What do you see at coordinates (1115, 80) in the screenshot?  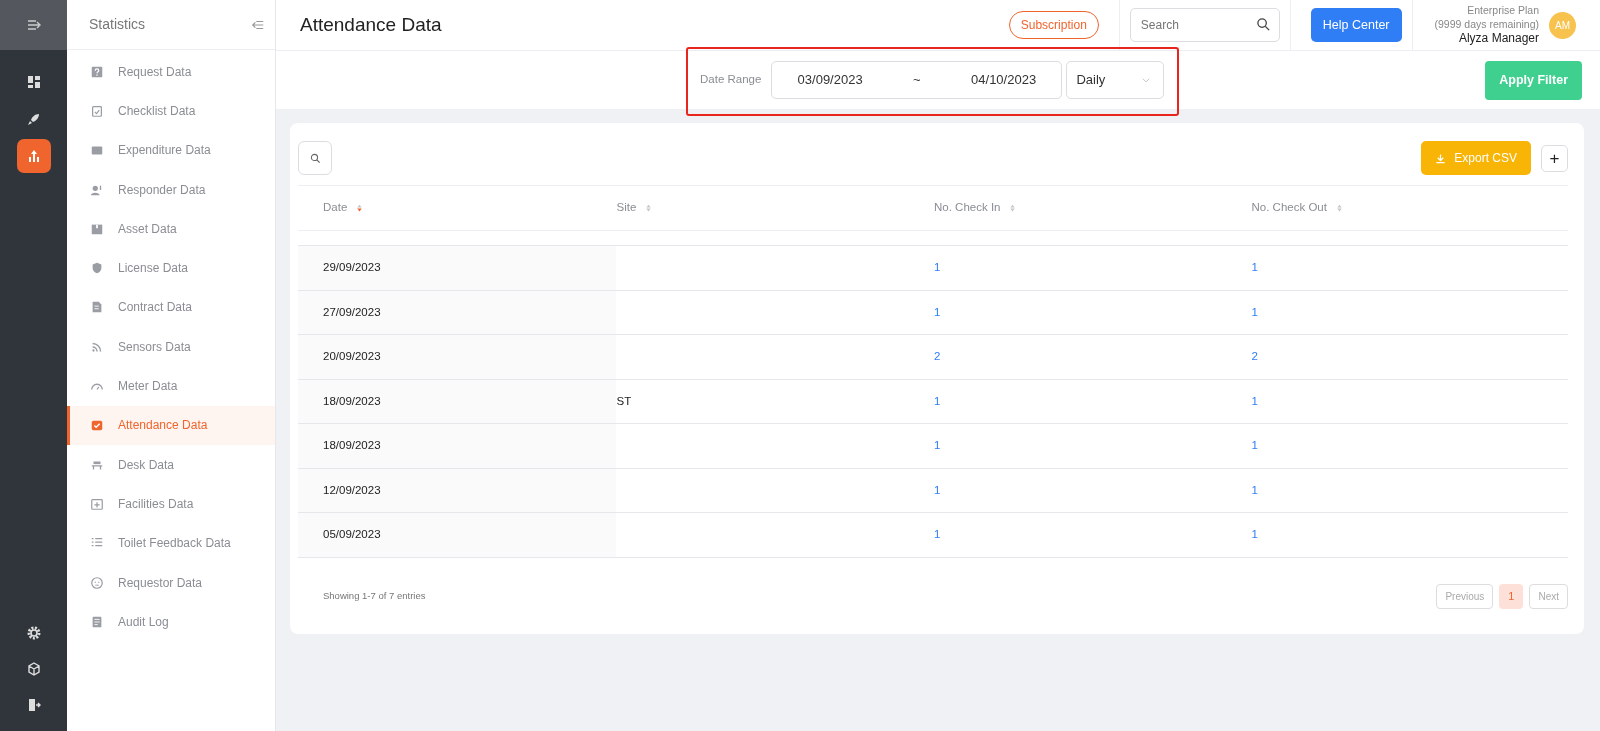 I see `period-dropdown: Daily` at bounding box center [1115, 80].